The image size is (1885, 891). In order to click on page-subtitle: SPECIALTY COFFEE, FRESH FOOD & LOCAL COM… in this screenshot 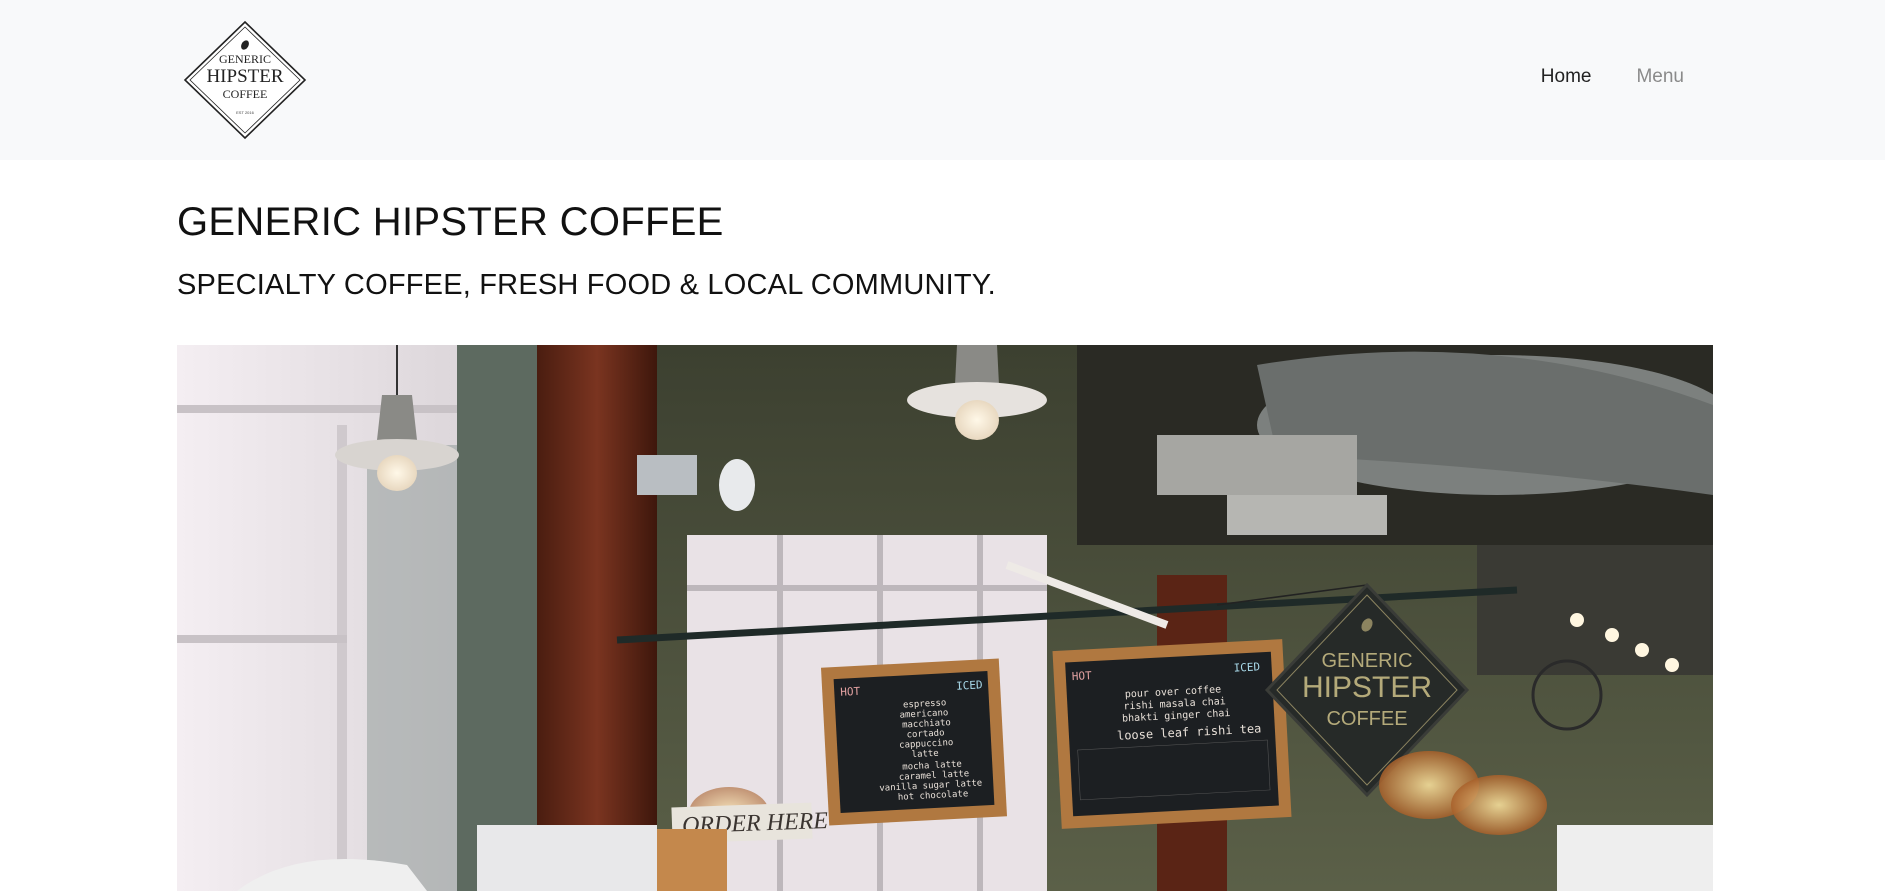, I will do `click(586, 285)`.